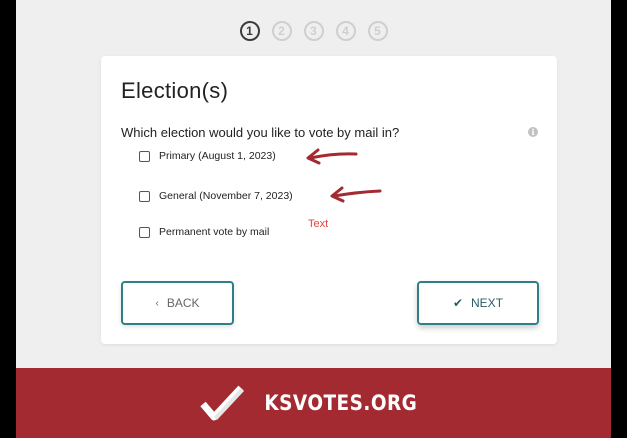 This screenshot has height=438, width=627. I want to click on next-button-label: NEXT, so click(487, 303).